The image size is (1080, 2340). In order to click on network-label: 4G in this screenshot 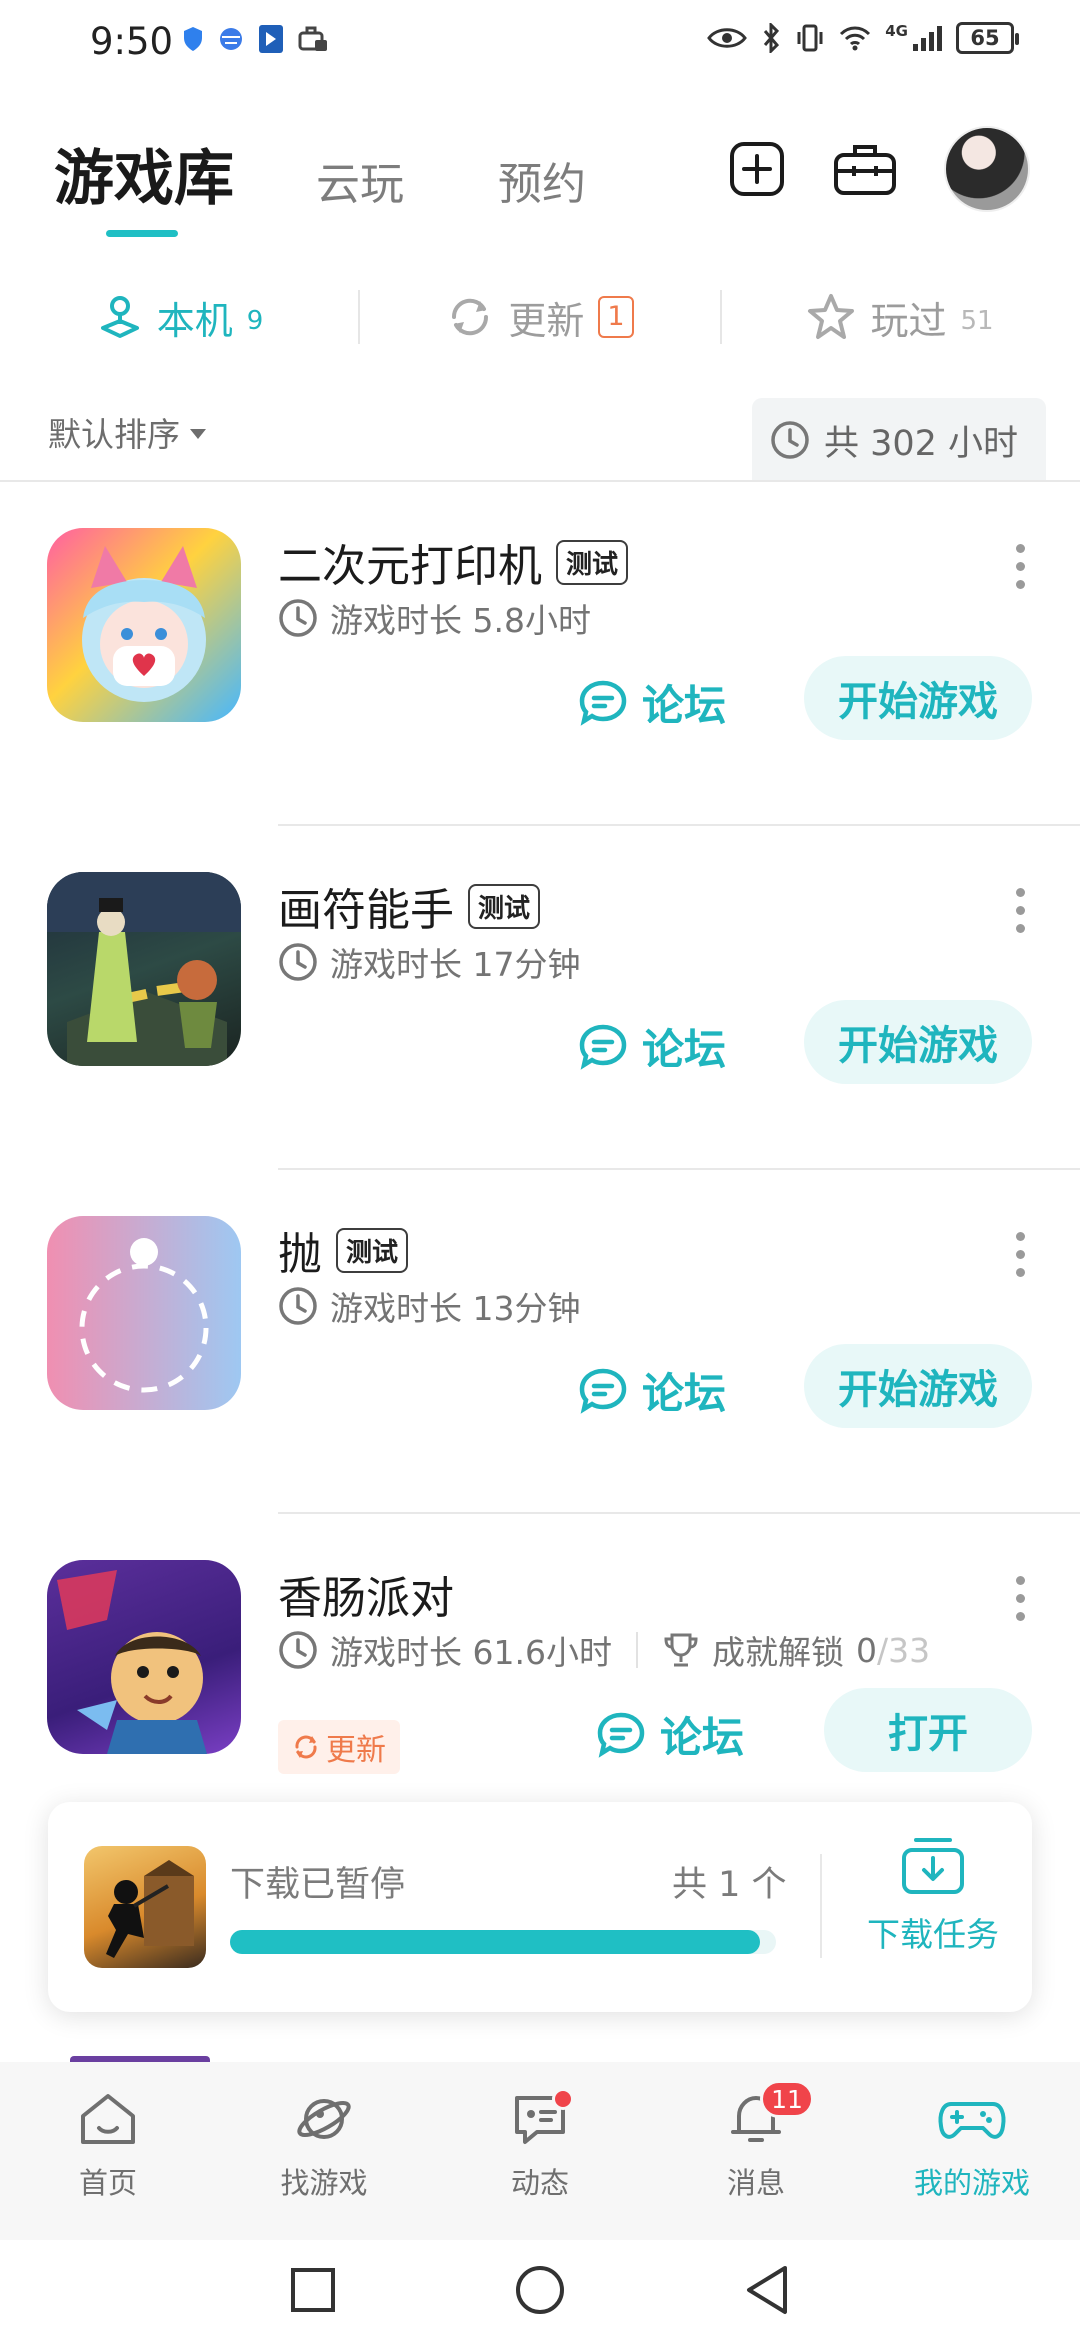, I will do `click(896, 31)`.